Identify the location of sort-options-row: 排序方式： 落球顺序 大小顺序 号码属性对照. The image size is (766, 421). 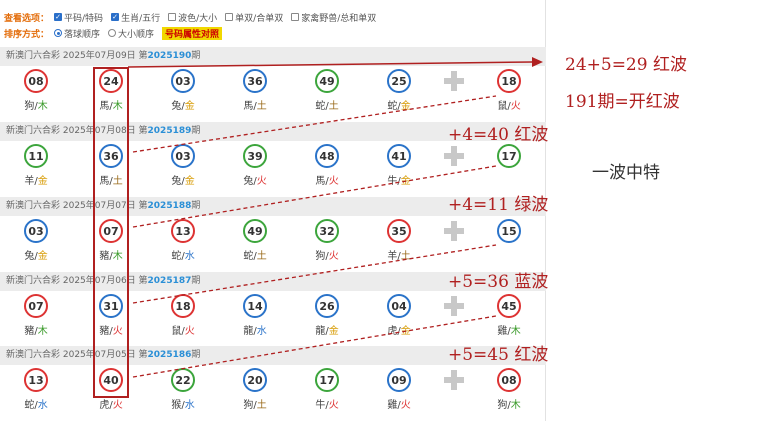
(113, 33).